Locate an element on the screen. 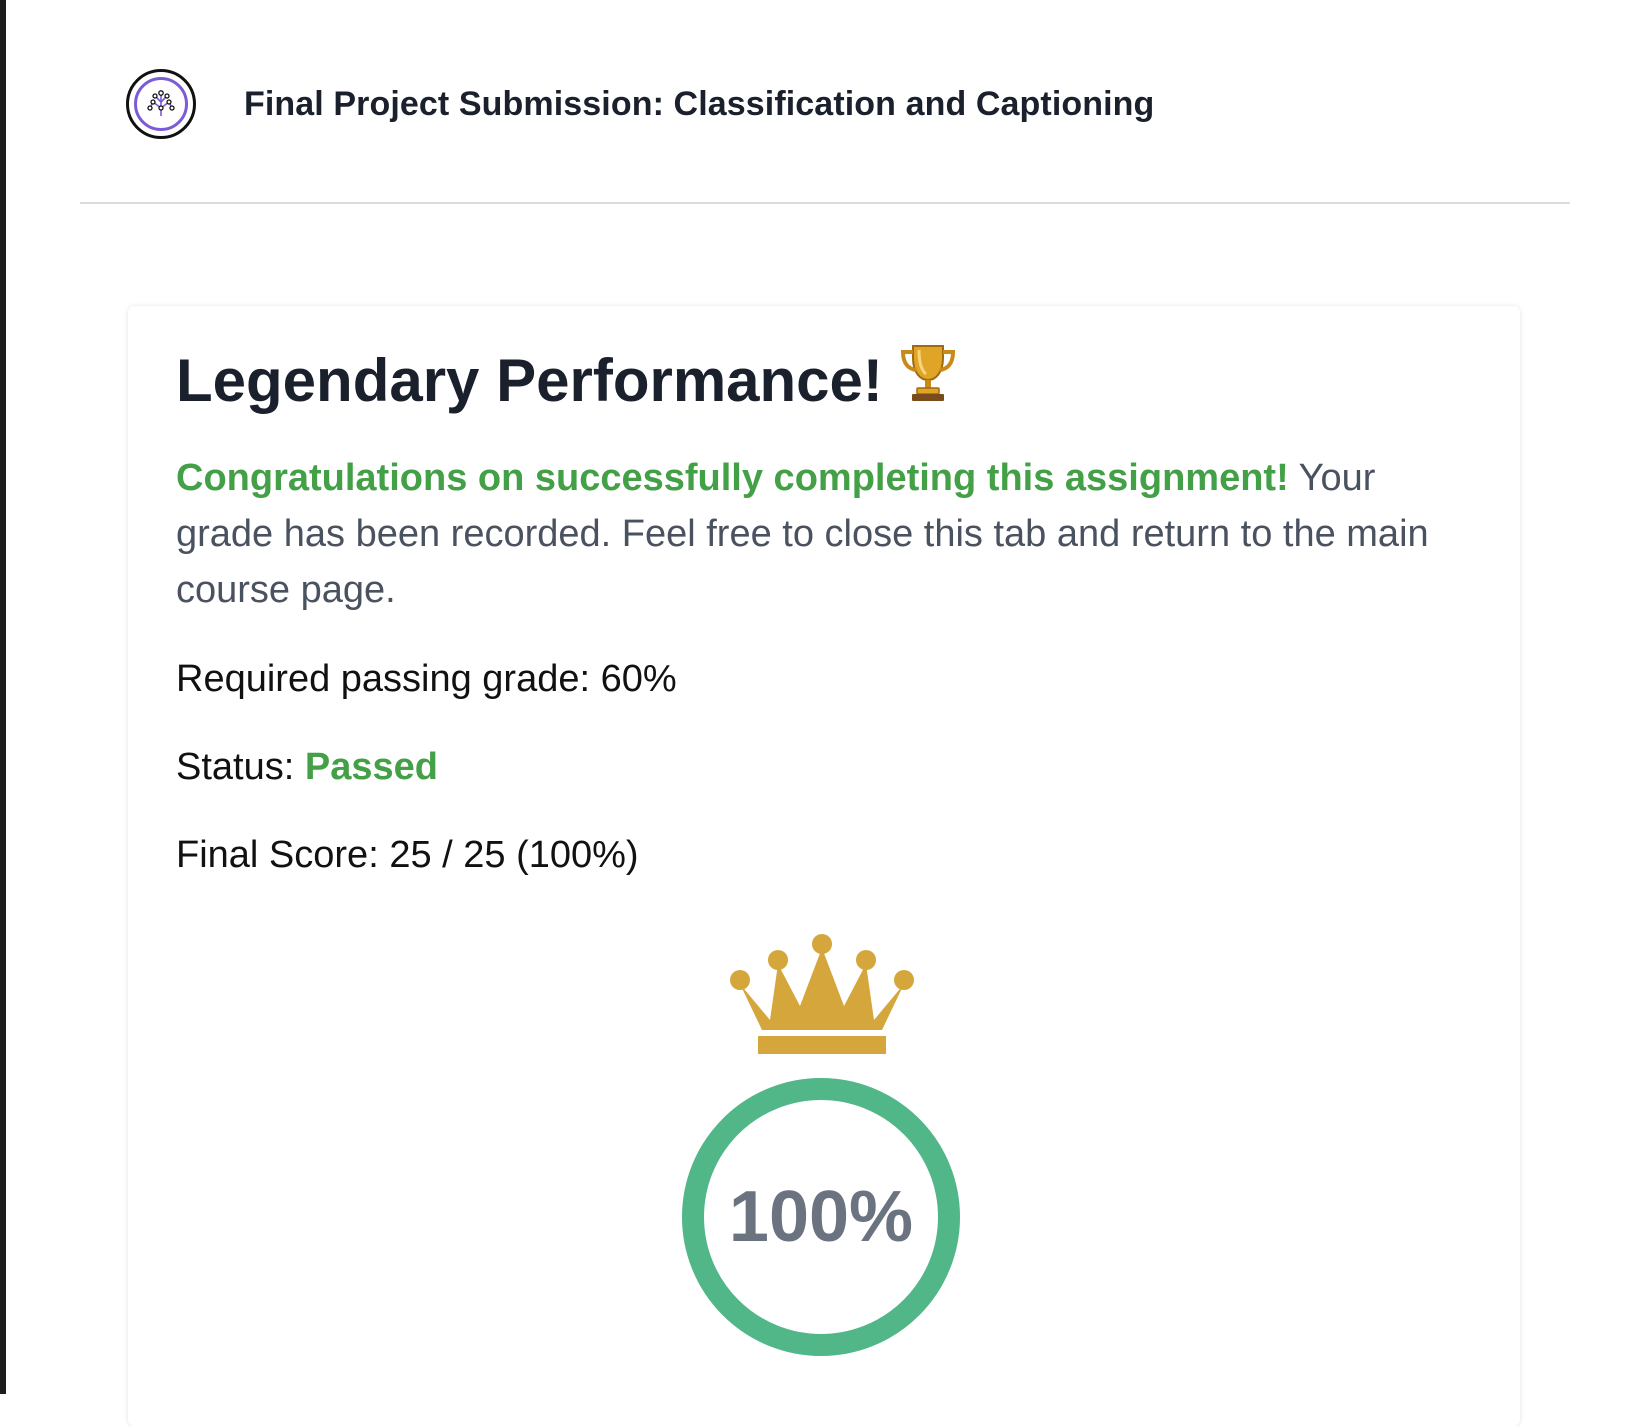 Image resolution: width=1630 pixels, height=1426 pixels. required-grade-line: Required passing grade: 60% is located at coordinates (426, 679).